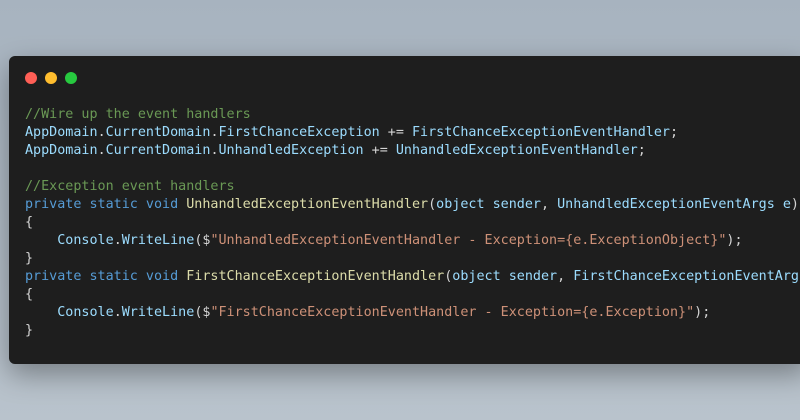 Image resolution: width=800 pixels, height=420 pixels. I want to click on code-token-ident: UnhandledException, so click(291, 150).